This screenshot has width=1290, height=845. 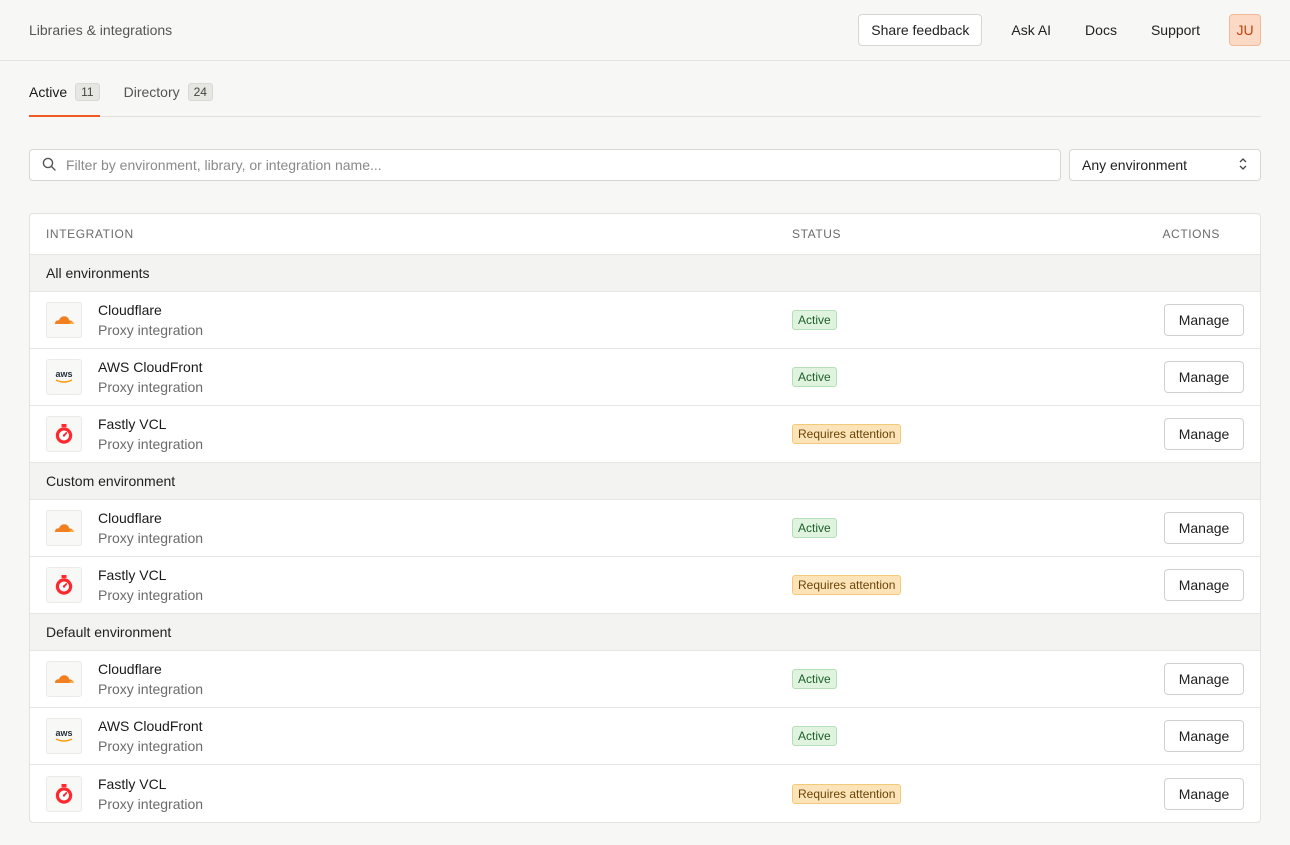 I want to click on search-icon, so click(x=49, y=165).